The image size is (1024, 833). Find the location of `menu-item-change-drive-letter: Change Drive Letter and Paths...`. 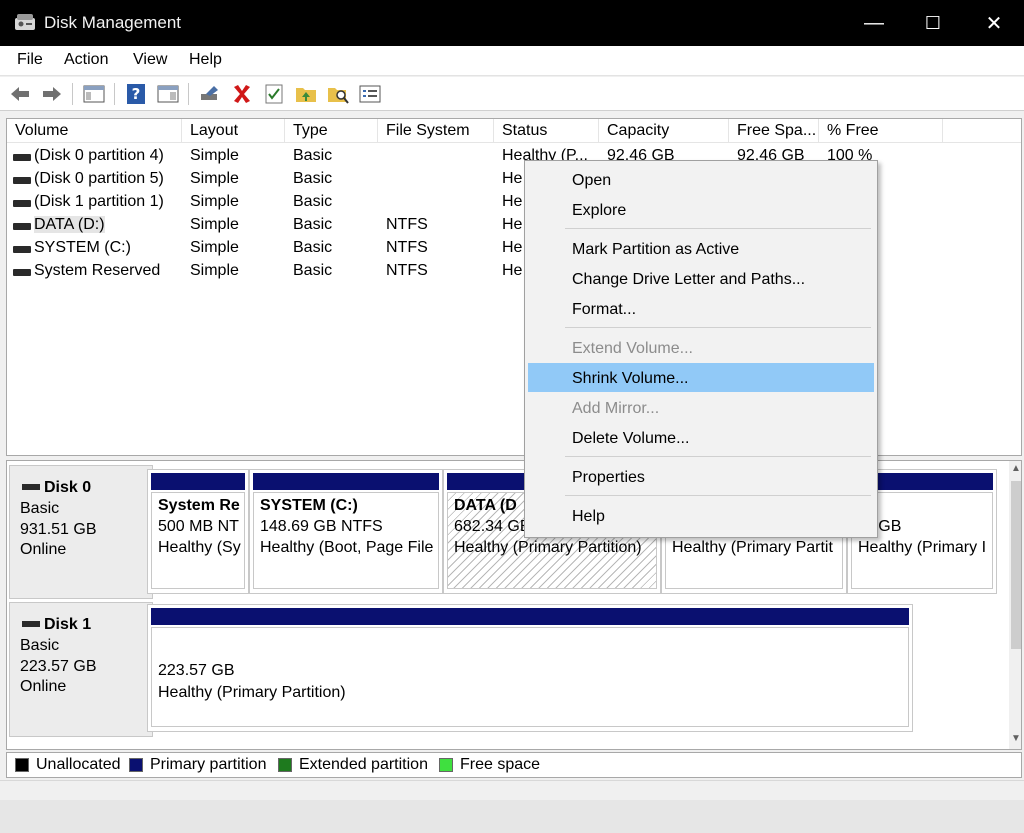

menu-item-change-drive-letter: Change Drive Letter and Paths... is located at coordinates (701, 278).